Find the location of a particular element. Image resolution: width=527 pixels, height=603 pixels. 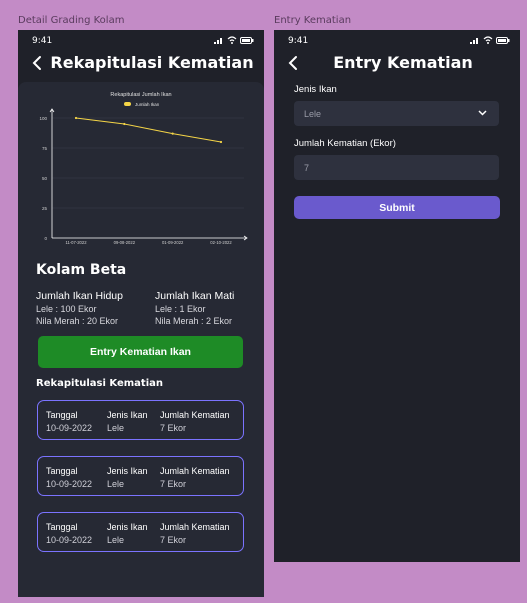

nav-bar: Entry Kematian is located at coordinates (397, 63).